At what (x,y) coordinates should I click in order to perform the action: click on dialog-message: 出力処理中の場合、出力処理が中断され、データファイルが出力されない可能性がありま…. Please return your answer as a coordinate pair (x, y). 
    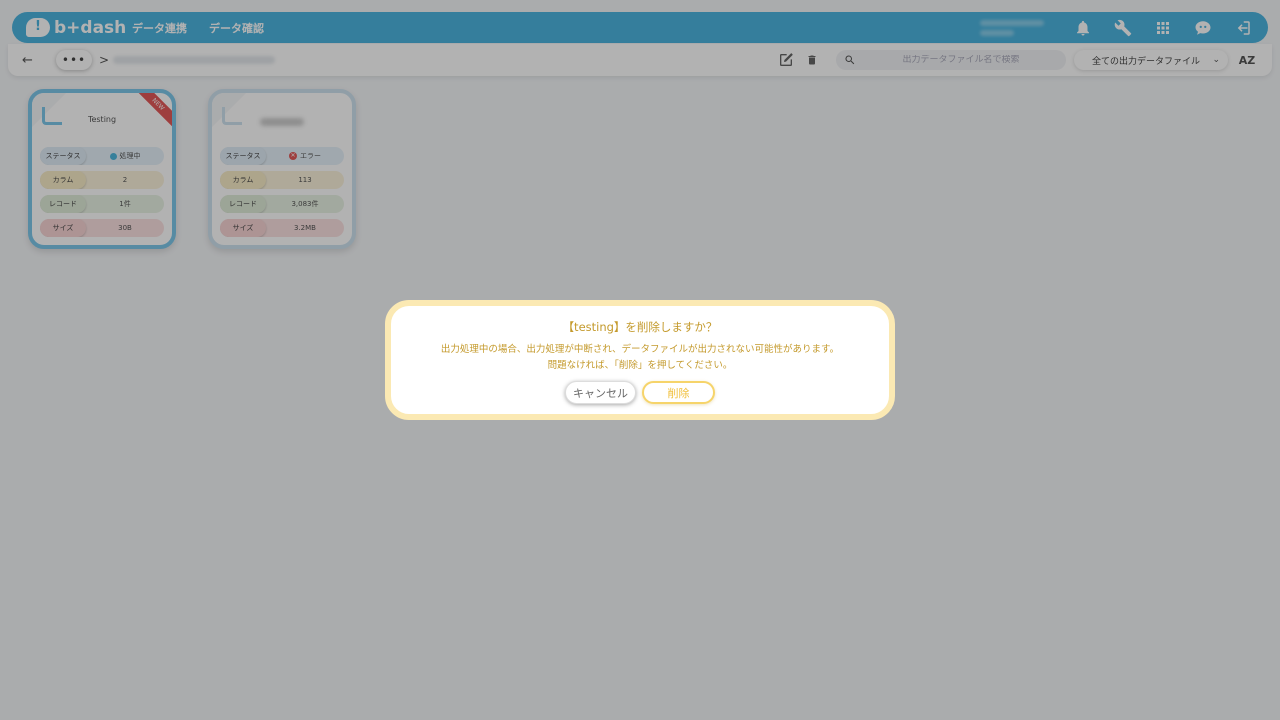
    Looking at the image, I should click on (640, 358).